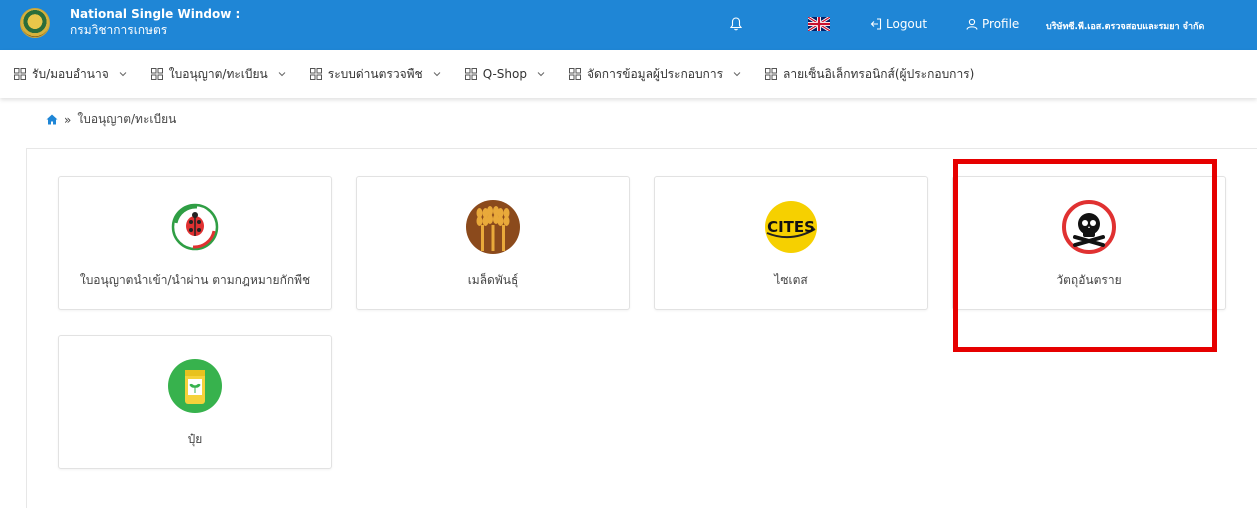  I want to click on menu-item-label: ระบบด่านตรวจพืช, so click(375, 73).